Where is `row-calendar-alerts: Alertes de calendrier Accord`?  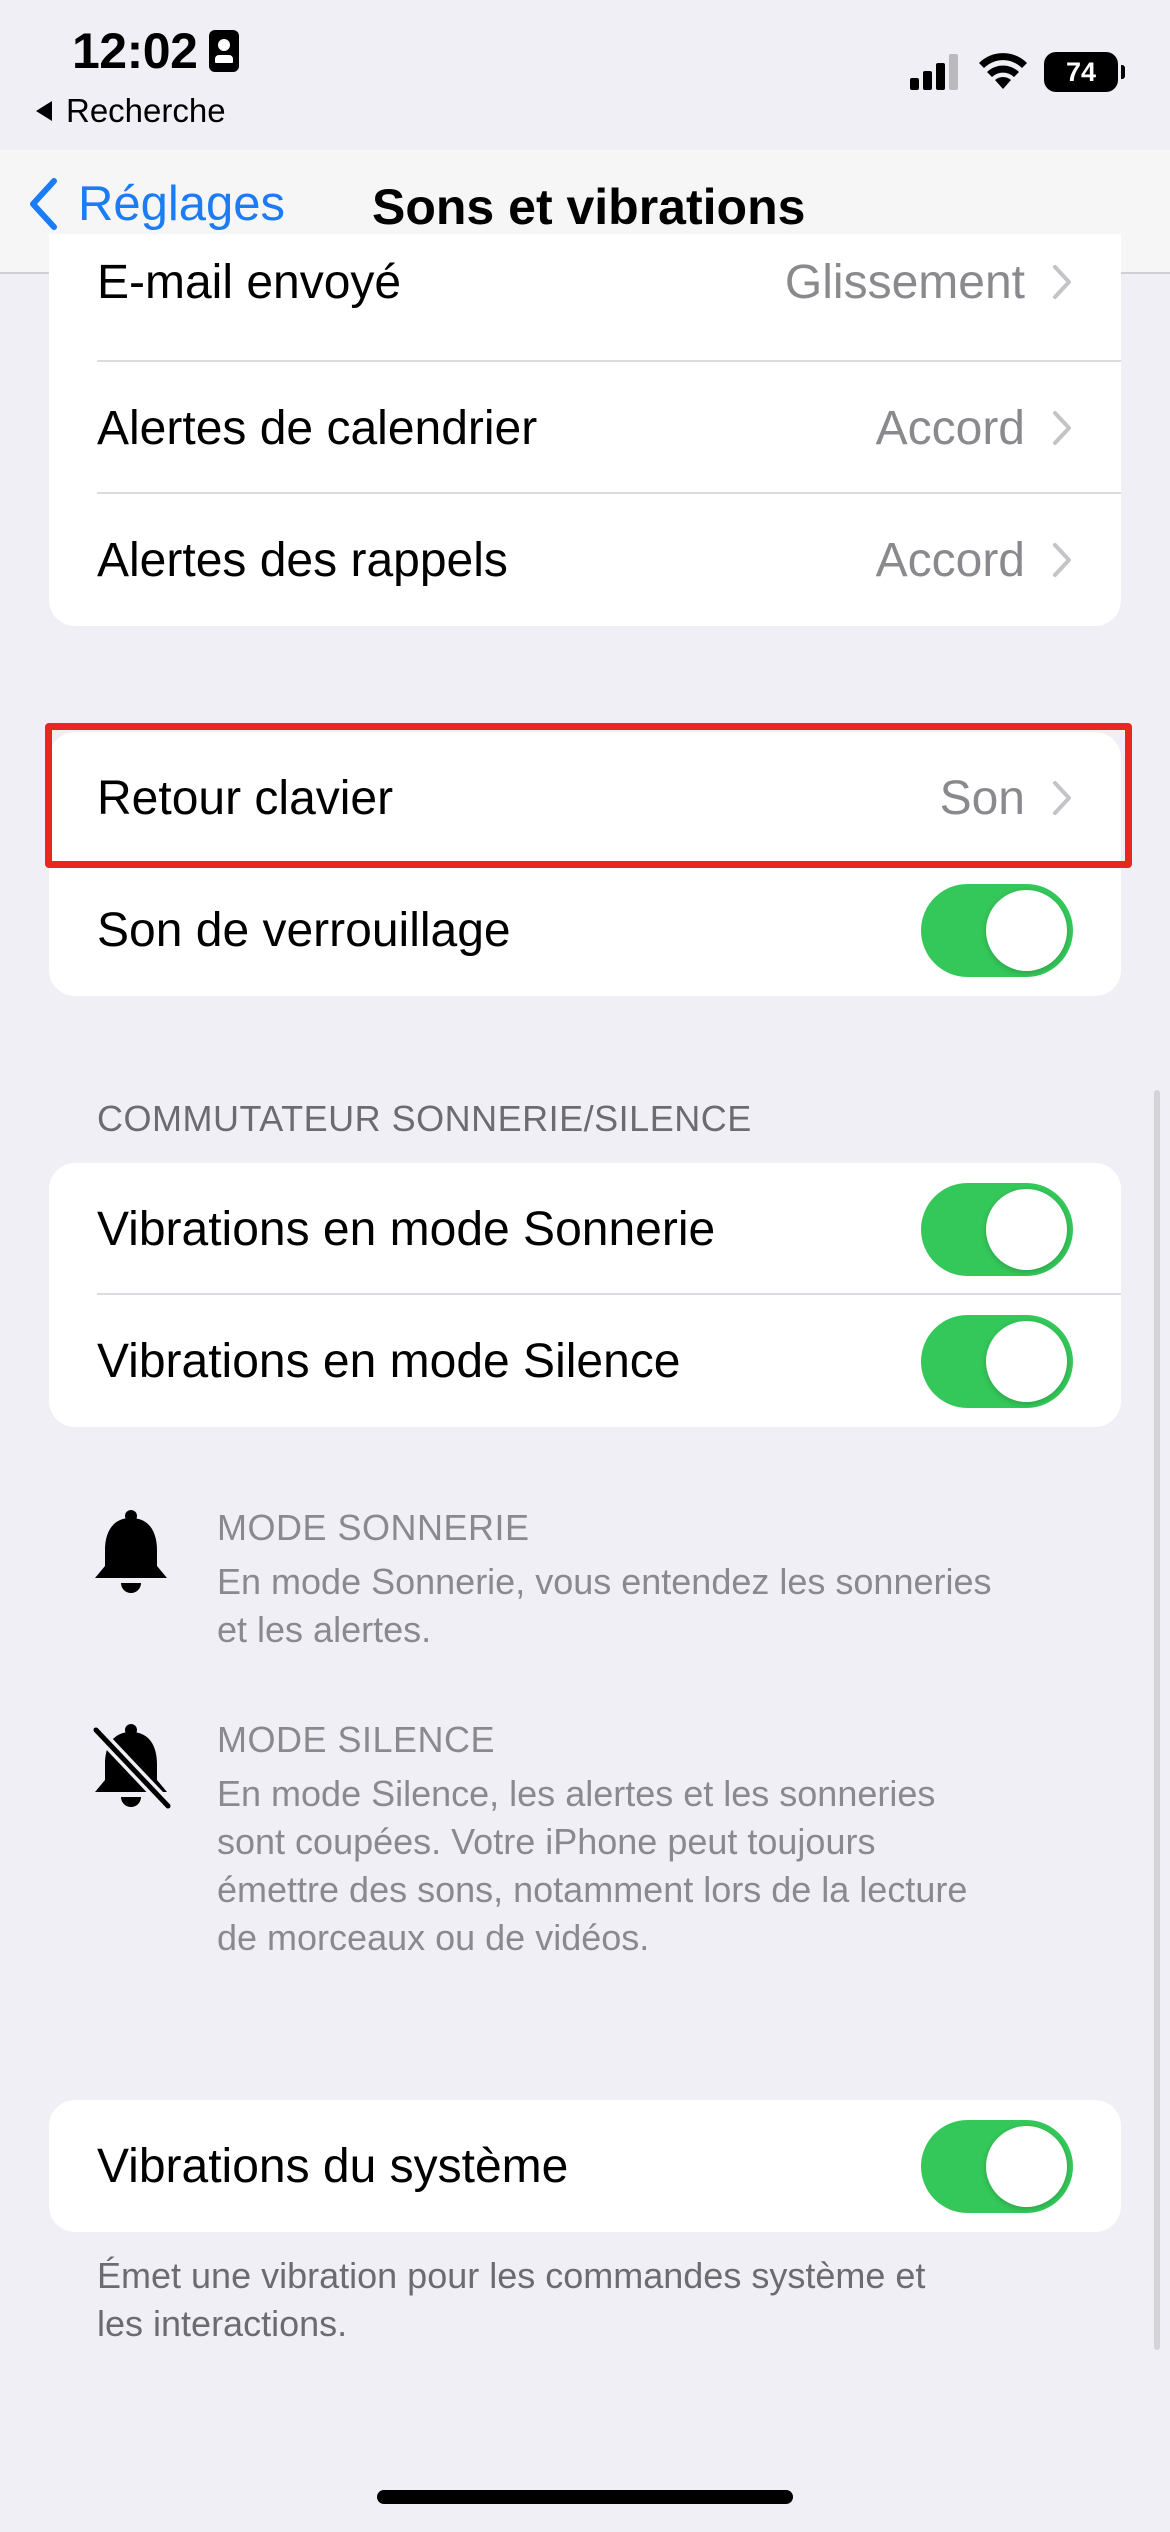
row-calendar-alerts: Alertes de calendrier Accord is located at coordinates (585, 428).